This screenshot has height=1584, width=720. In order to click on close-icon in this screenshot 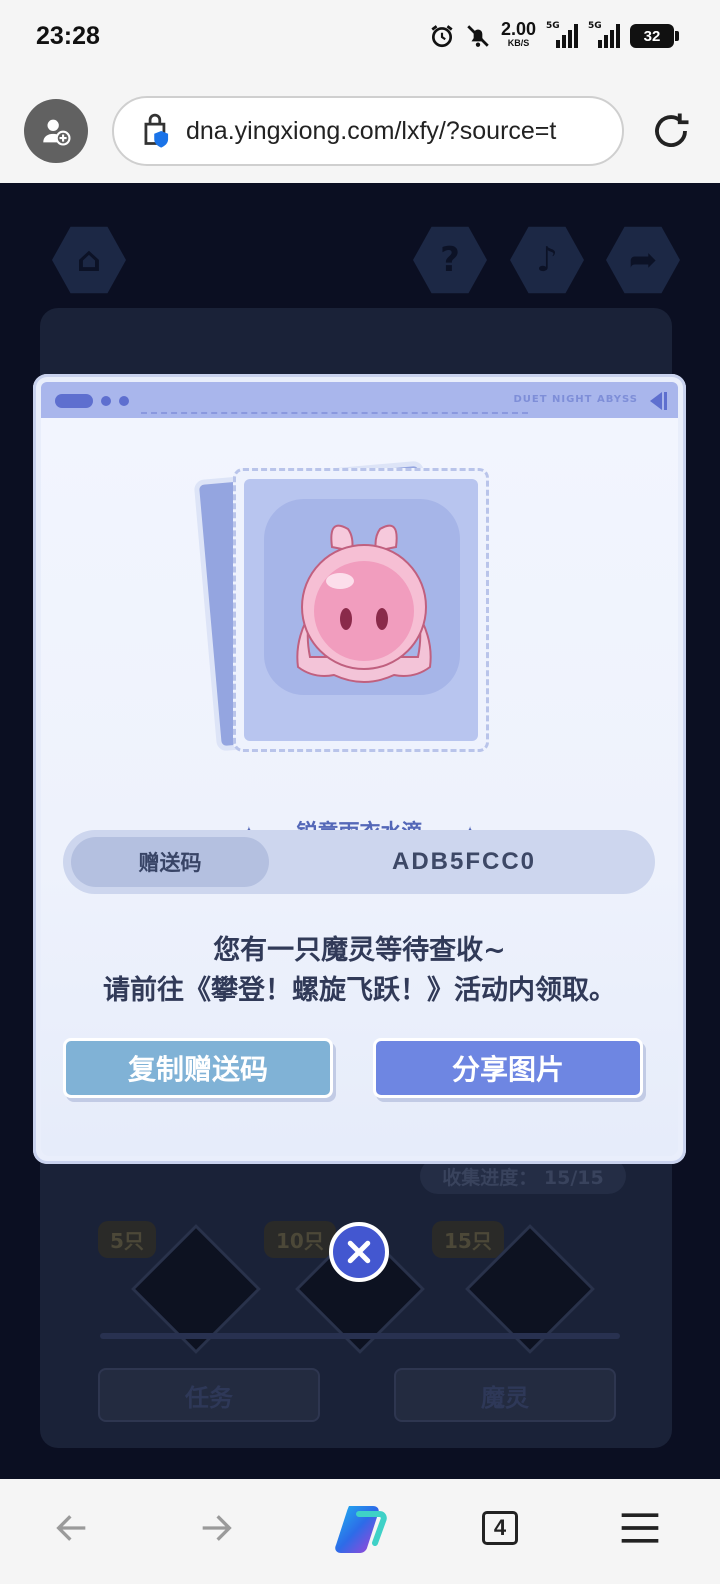, I will do `click(359, 1252)`.